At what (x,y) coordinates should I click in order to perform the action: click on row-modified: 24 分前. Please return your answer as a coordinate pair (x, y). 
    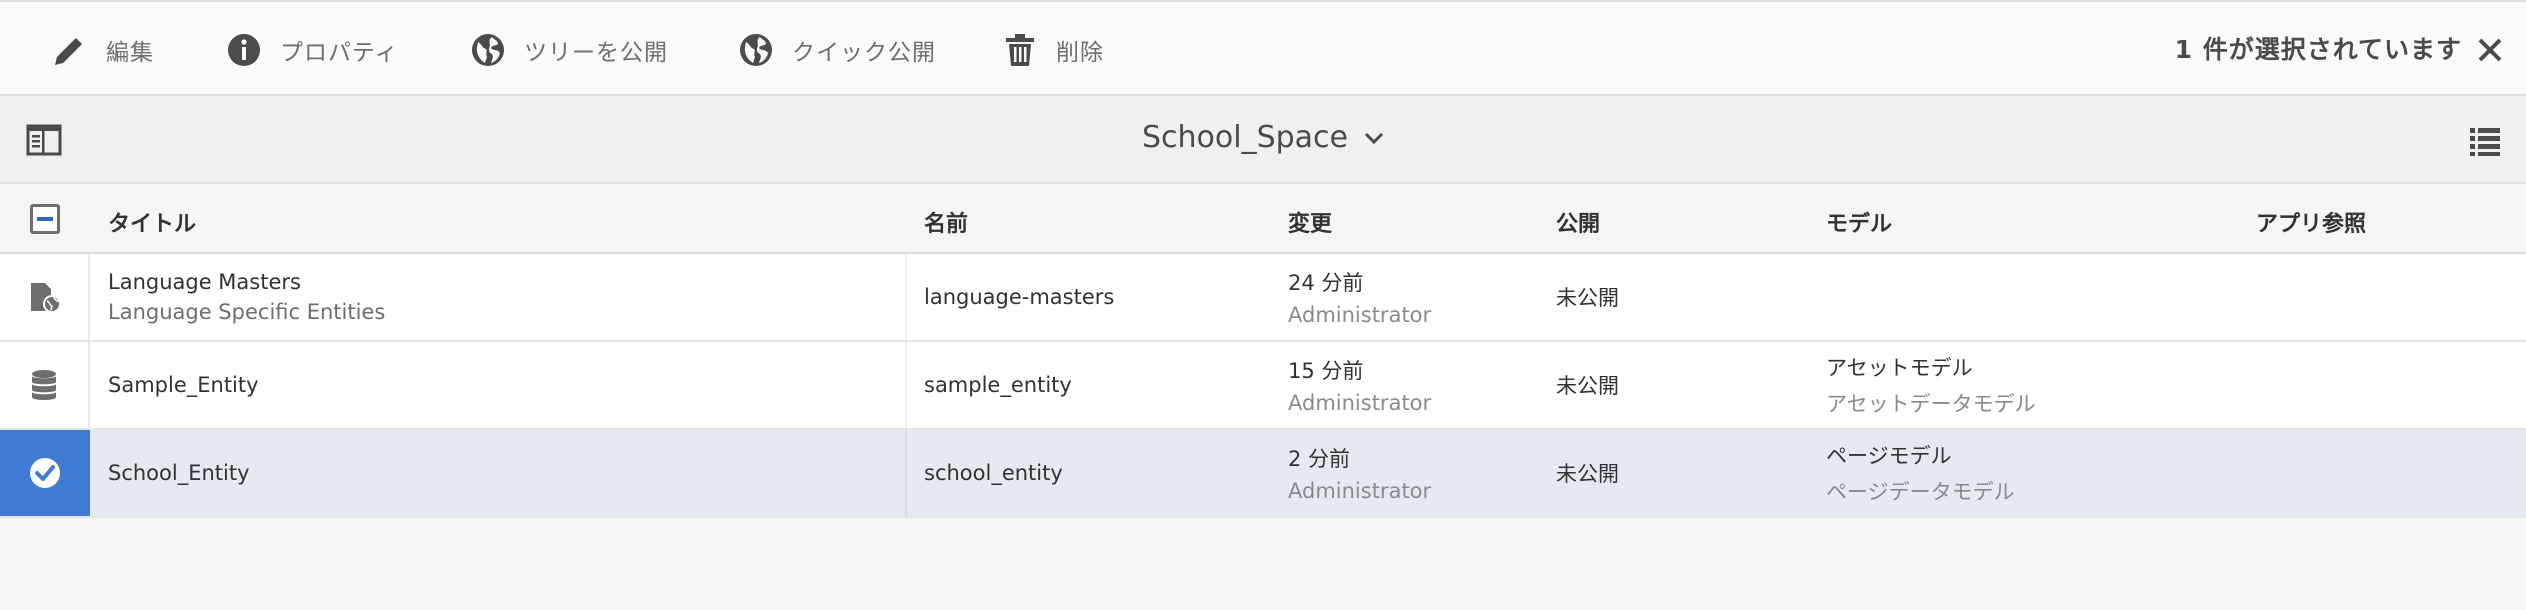
    Looking at the image, I should click on (1326, 283).